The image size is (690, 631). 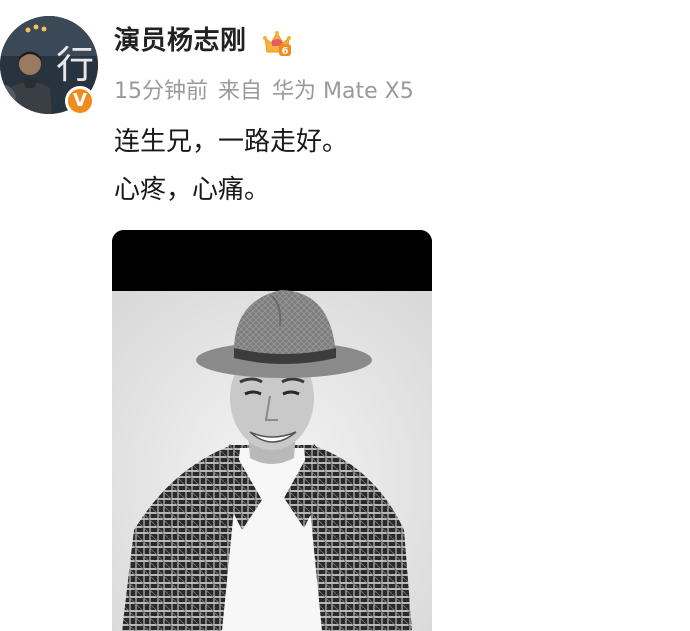 What do you see at coordinates (240, 91) in the screenshot?
I see `source-prefix: 来自` at bounding box center [240, 91].